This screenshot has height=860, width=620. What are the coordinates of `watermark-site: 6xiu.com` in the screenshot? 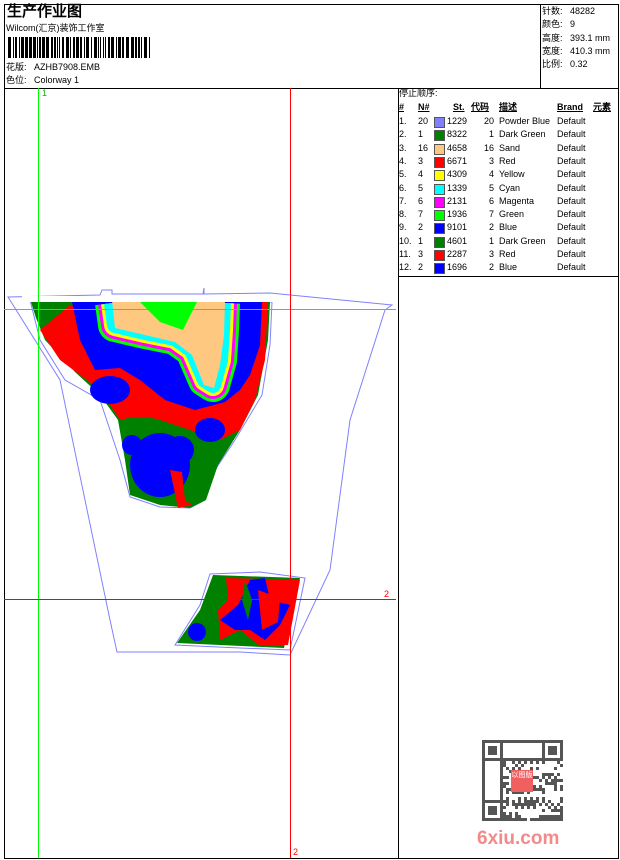 It's located at (518, 838).